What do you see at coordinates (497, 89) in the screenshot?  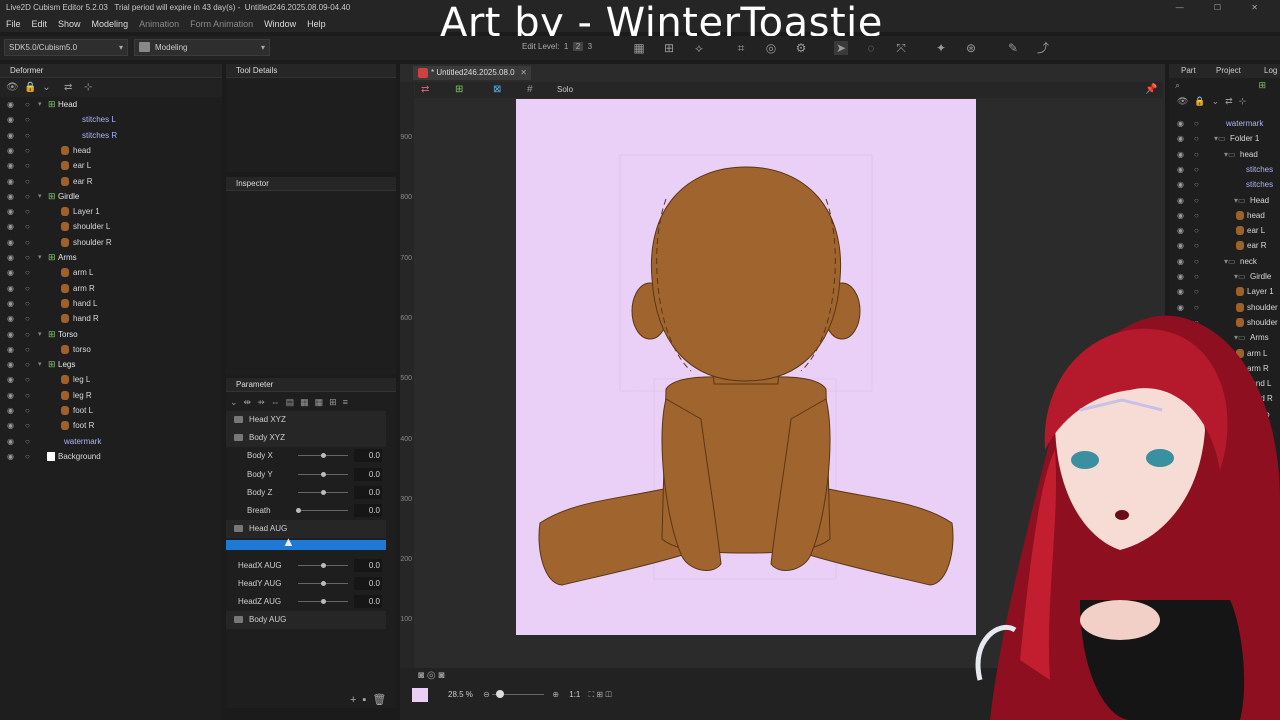 I see `snap-icon: ⊠` at bounding box center [497, 89].